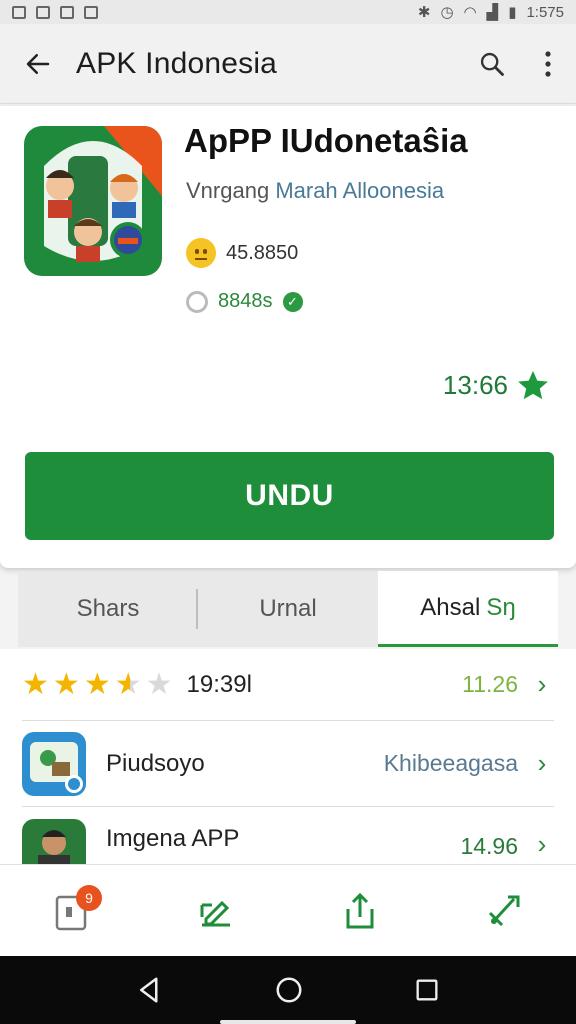 The height and width of the screenshot is (1024, 576). What do you see at coordinates (150, 990) in the screenshot?
I see `nav-back-icon` at bounding box center [150, 990].